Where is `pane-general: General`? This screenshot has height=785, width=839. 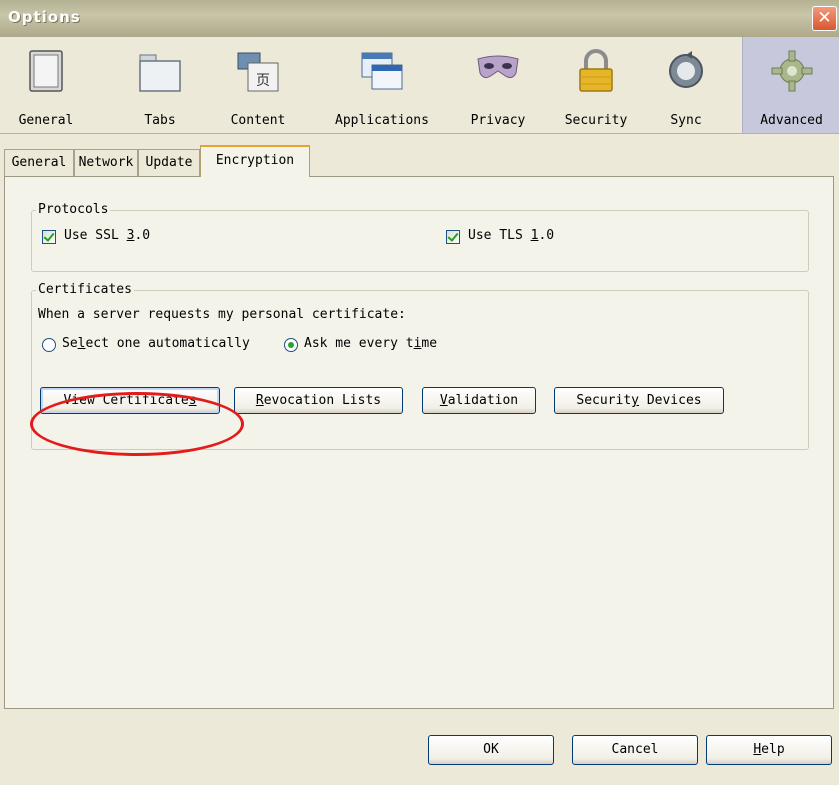
pane-general: General is located at coordinates (46, 85).